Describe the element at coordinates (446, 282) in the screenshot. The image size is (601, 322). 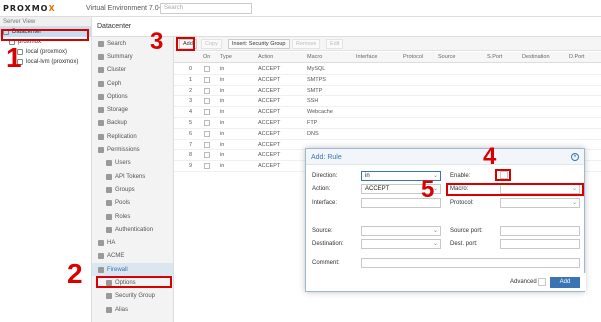
I see `dialog-footer: Advanced Add` at that location.